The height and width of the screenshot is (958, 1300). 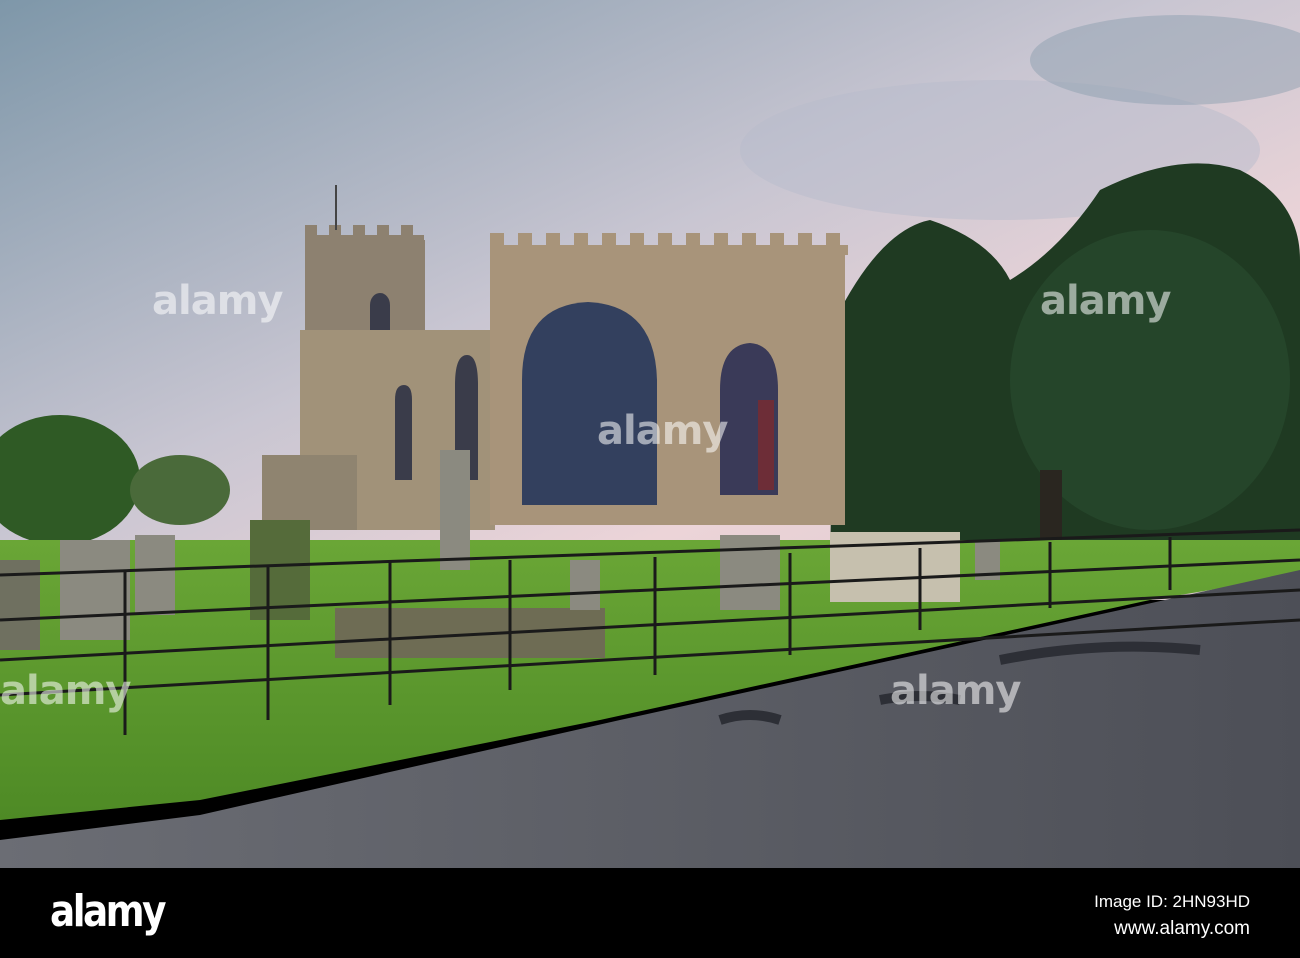 I want to click on great-east-window, so click(x=589, y=403).